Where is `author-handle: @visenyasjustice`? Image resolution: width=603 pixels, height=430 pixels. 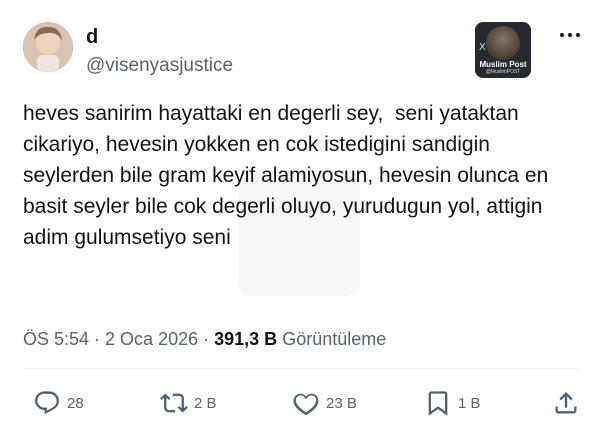
author-handle: @visenyasjustice is located at coordinates (159, 66).